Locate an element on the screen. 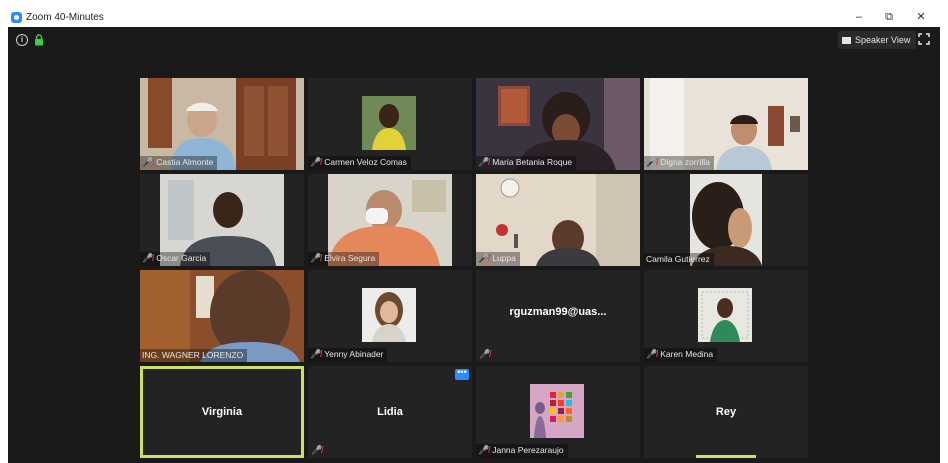 The height and width of the screenshot is (463, 948). speaker-view-label: Speaker View is located at coordinates (883, 40).